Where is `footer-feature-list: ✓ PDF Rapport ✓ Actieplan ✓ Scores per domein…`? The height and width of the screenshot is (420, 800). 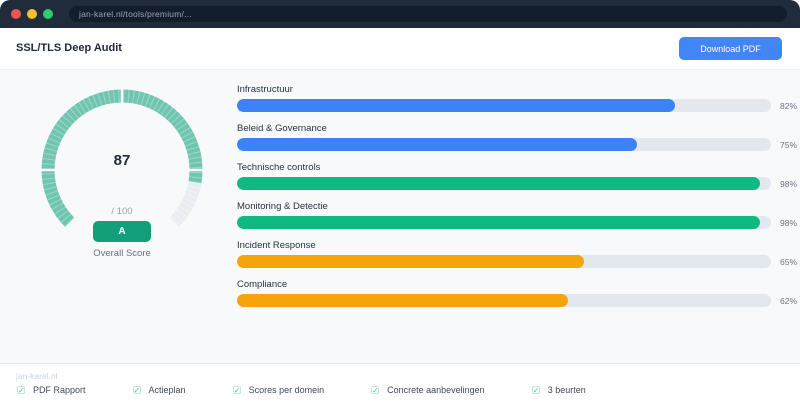
footer-feature-list: ✓ PDF Rapport ✓ Actieplan ✓ Scores per domein… is located at coordinates (301, 390).